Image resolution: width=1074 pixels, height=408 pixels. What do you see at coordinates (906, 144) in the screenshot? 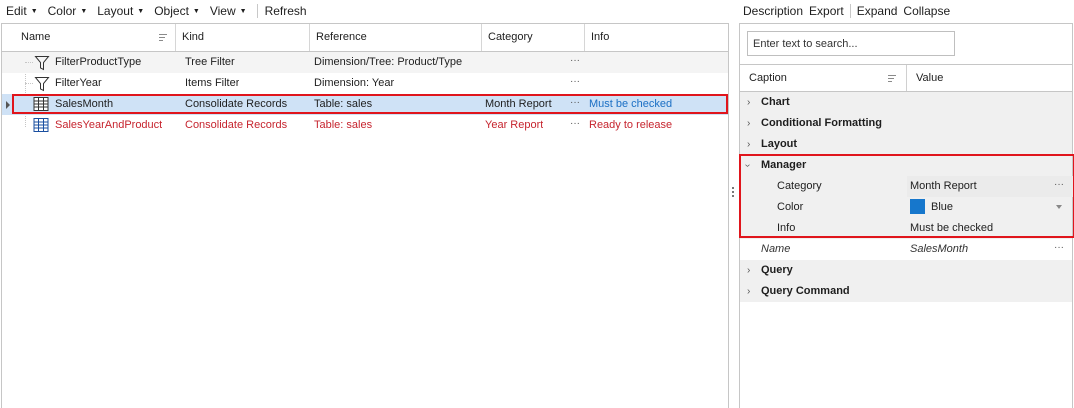
I see `group-layout: › Layout` at bounding box center [906, 144].